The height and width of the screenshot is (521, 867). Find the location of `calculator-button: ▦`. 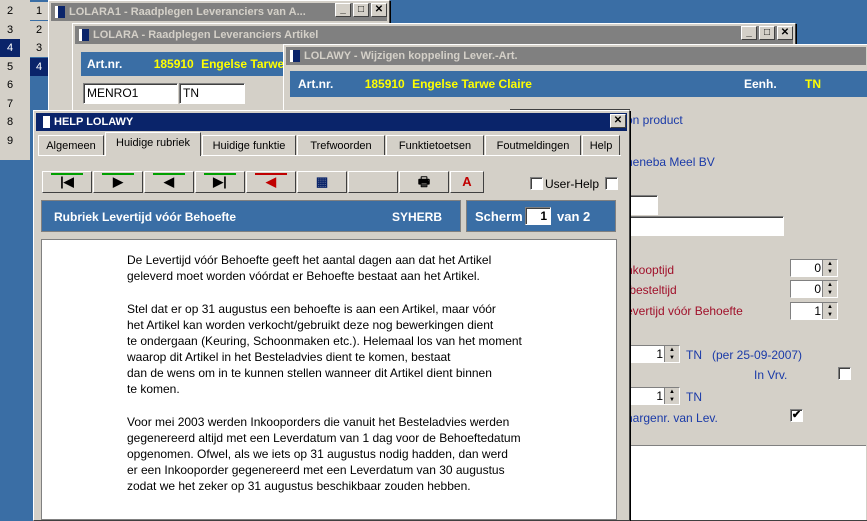

calculator-button: ▦ is located at coordinates (322, 182).